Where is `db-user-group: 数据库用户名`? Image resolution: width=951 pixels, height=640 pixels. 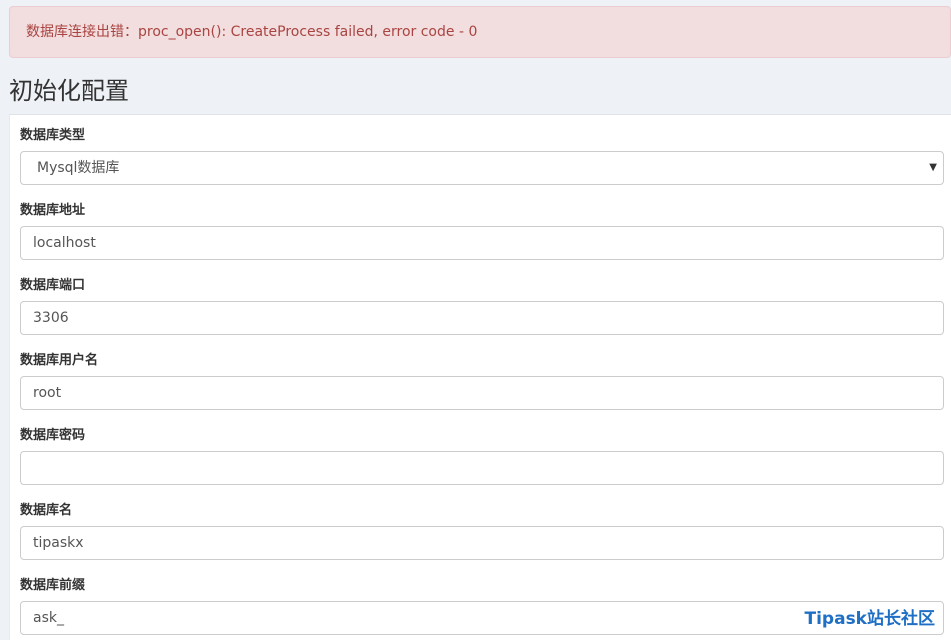 db-user-group: 数据库用户名 is located at coordinates (482, 381).